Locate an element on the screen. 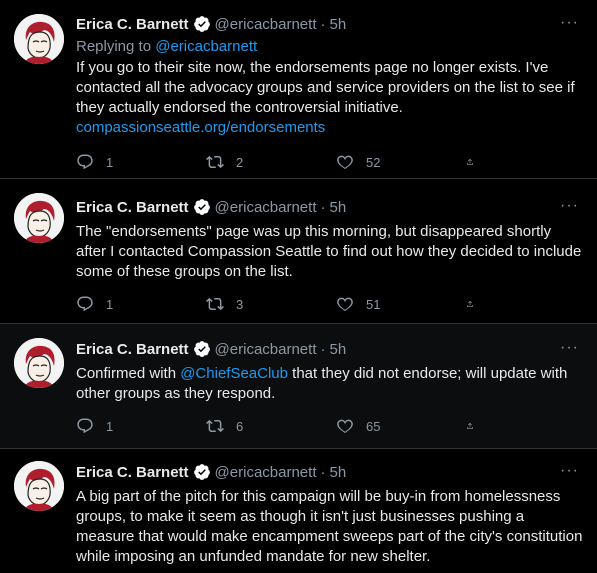  like-count: 51 is located at coordinates (373, 304).